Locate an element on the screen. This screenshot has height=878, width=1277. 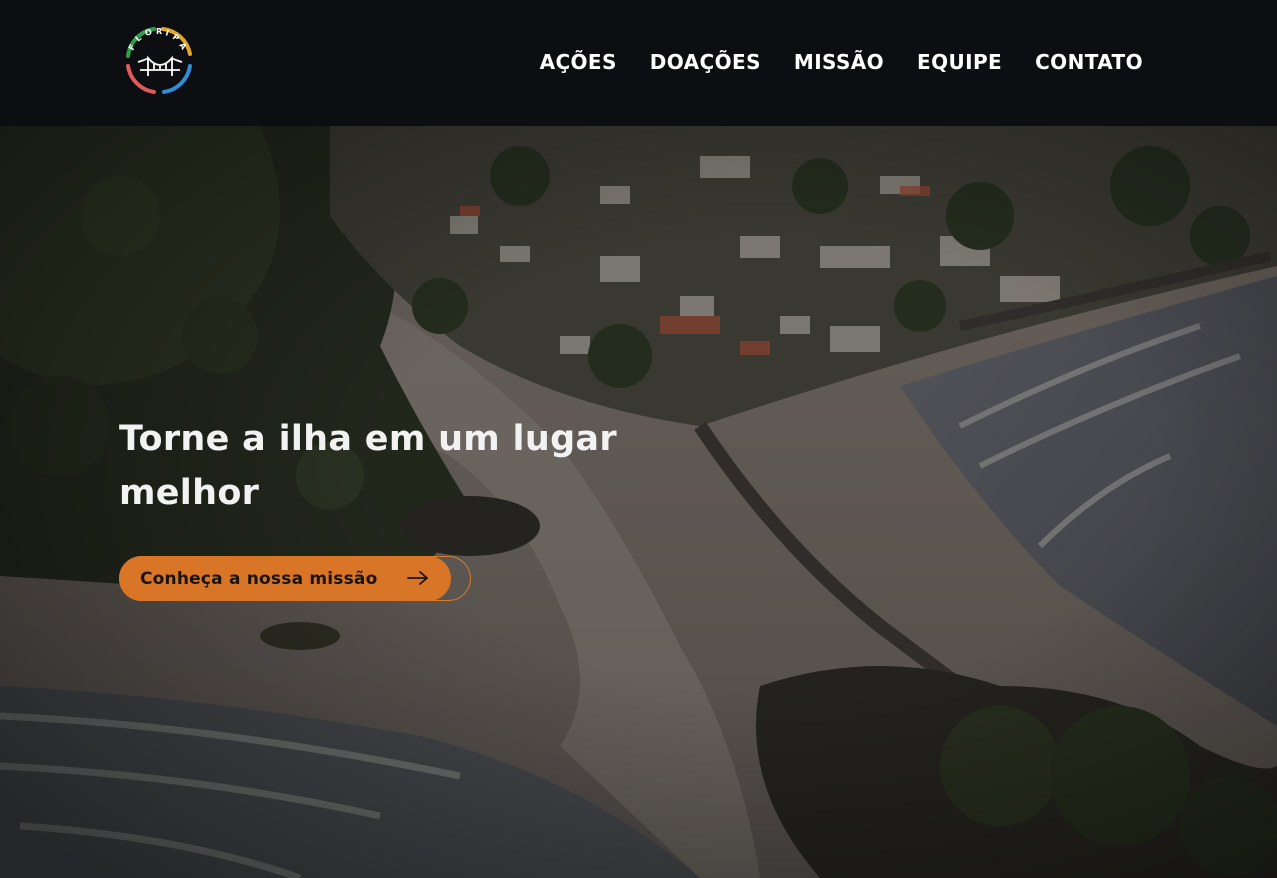
cta-label: Conheça a nossa missão is located at coordinates (259, 578).